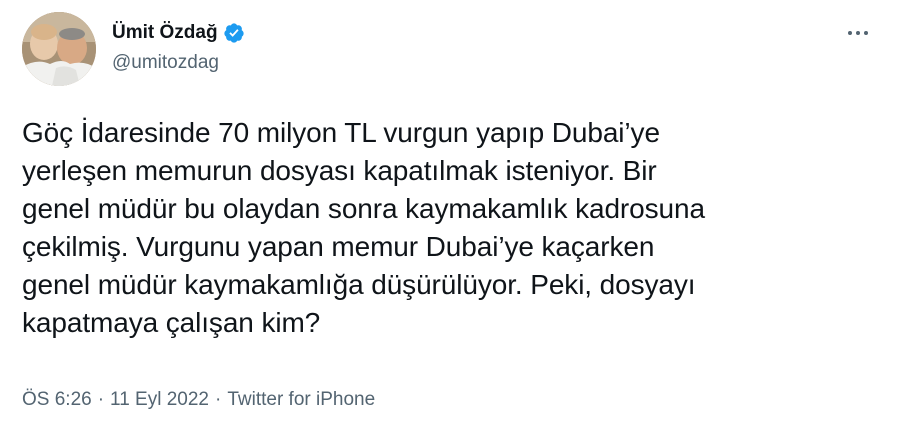  Describe the element at coordinates (57, 400) in the screenshot. I see `tweet-time-link: ÖS 6:26` at that location.